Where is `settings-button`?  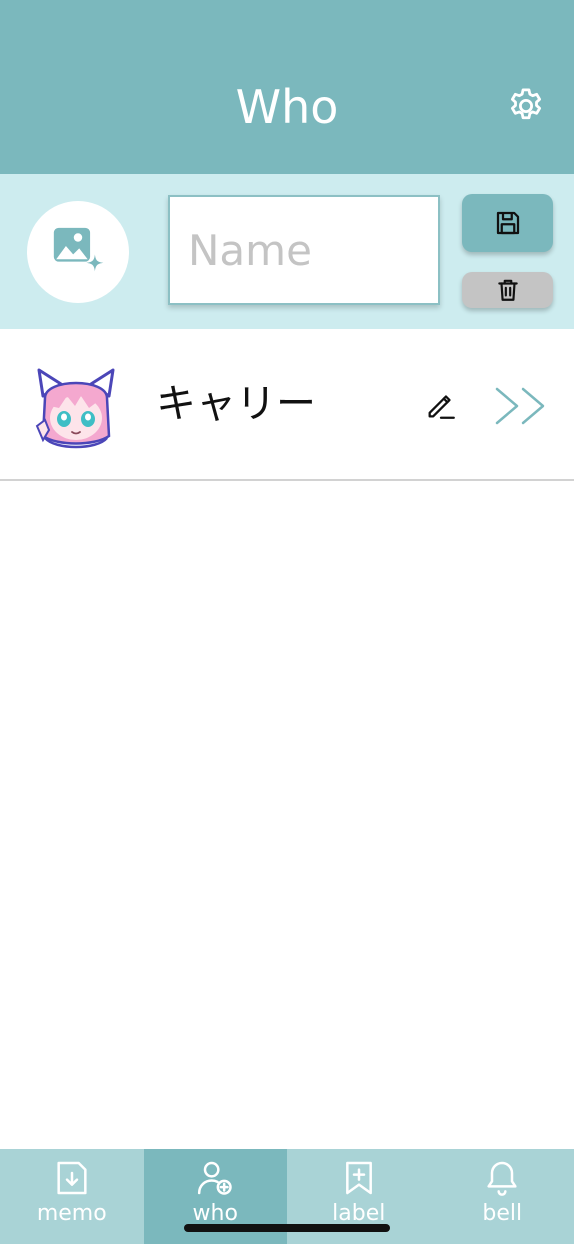 settings-button is located at coordinates (526, 106).